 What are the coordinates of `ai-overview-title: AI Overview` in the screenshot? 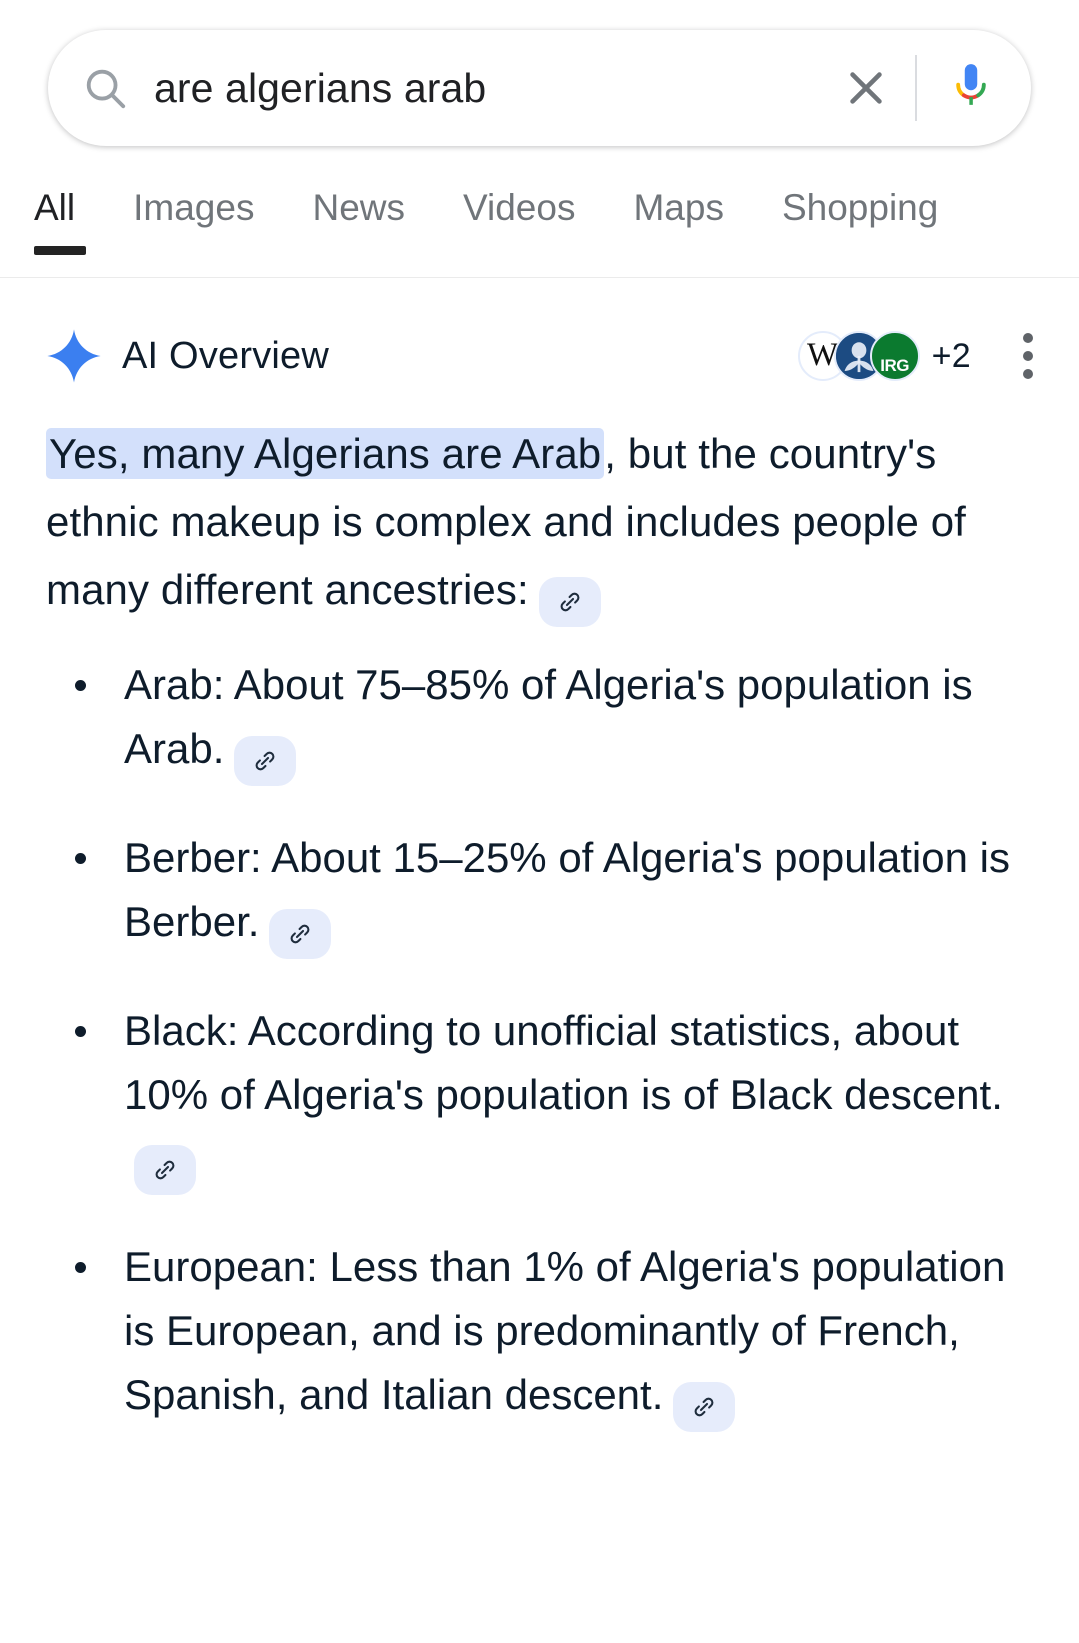 It's located at (226, 355).